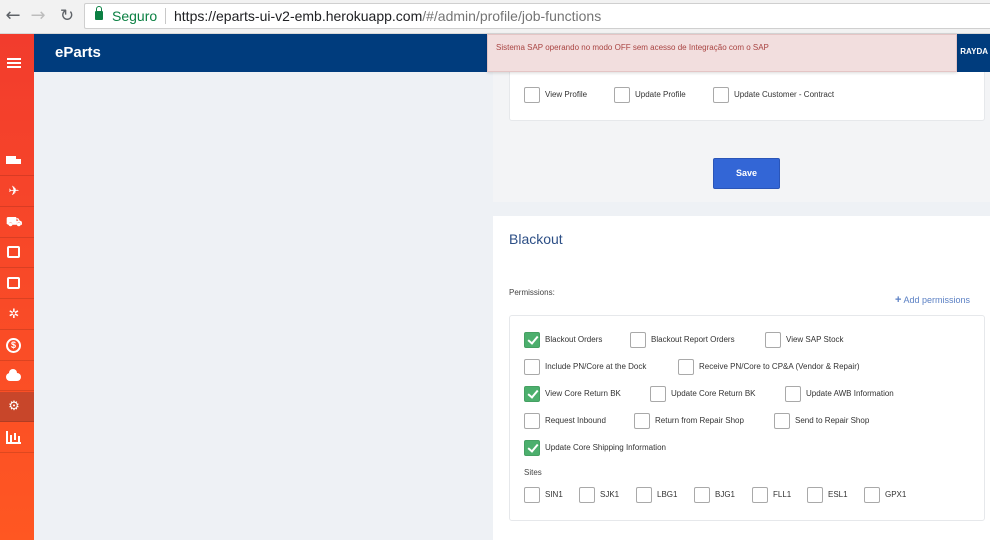  I want to click on network-icon: ✲, so click(14, 314).